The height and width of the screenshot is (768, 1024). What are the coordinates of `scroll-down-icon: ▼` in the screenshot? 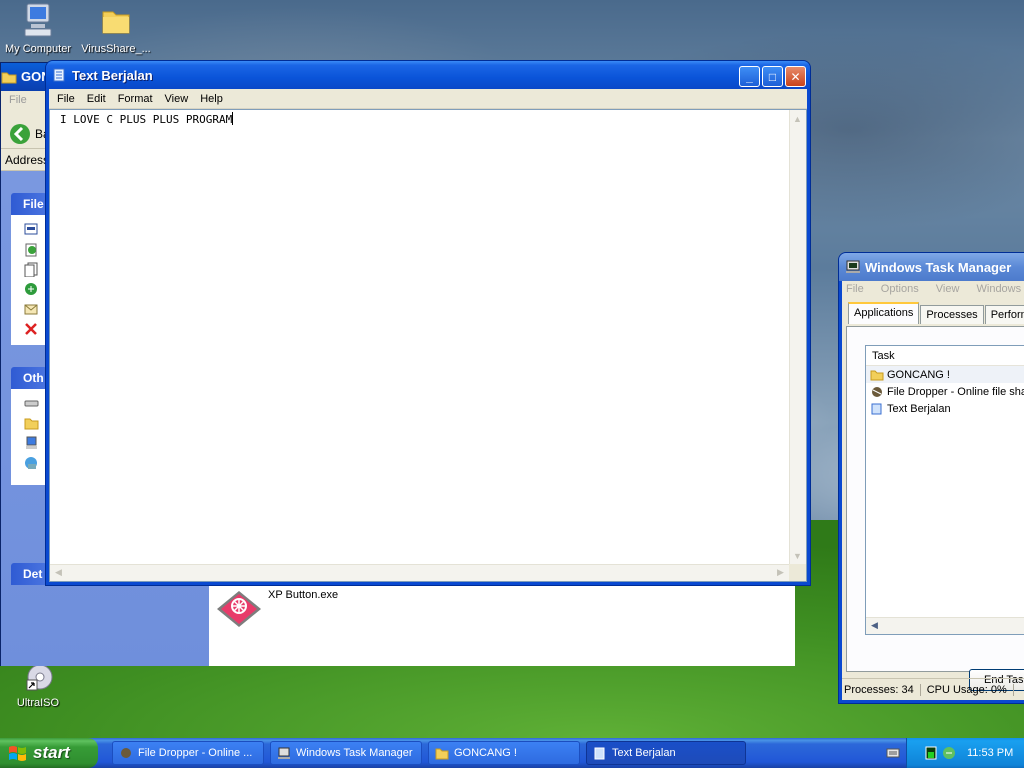 It's located at (797, 555).